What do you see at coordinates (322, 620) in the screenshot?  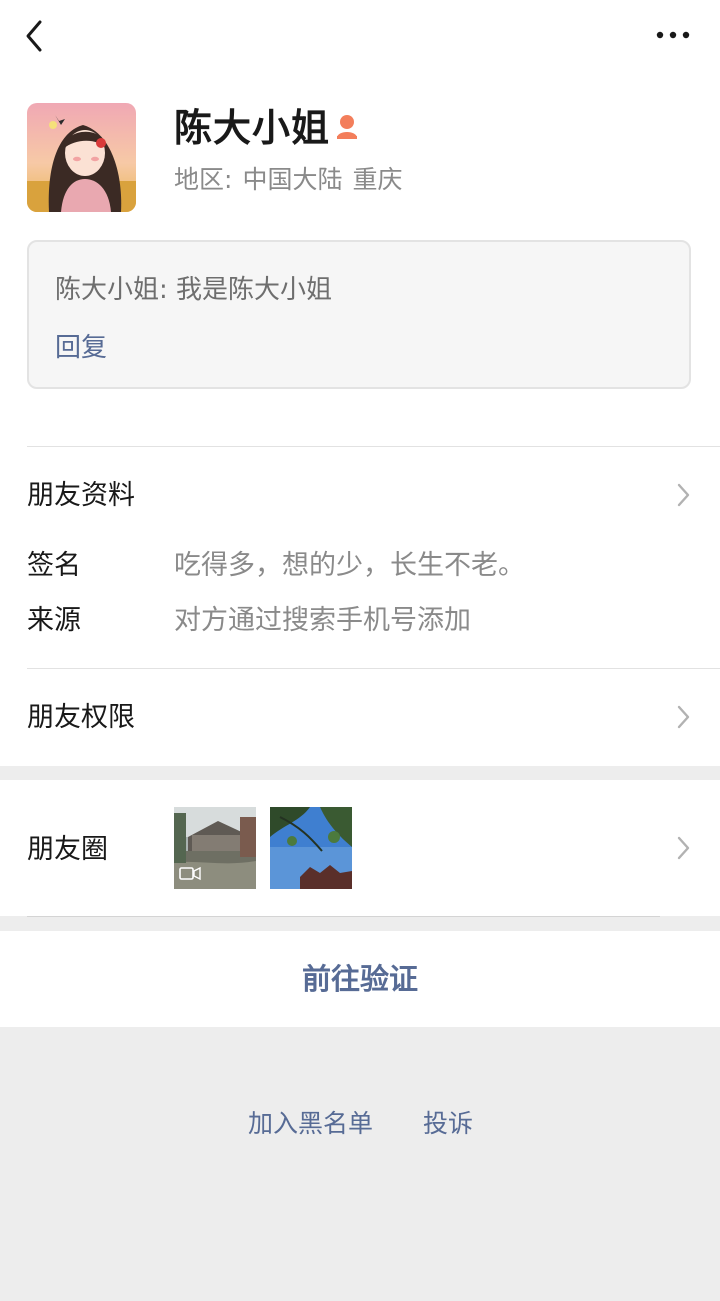 I see `source-value: 对方通过搜索手机号添加` at bounding box center [322, 620].